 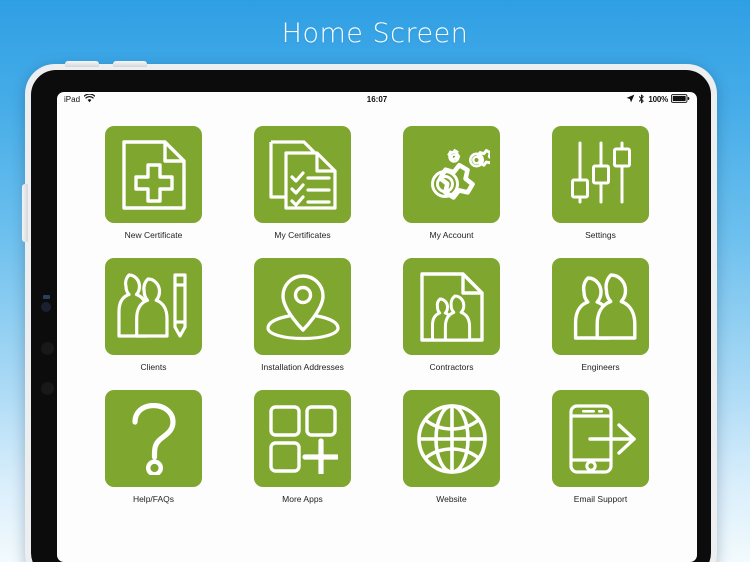 I want to click on battery-full-icon, so click(x=680, y=99).